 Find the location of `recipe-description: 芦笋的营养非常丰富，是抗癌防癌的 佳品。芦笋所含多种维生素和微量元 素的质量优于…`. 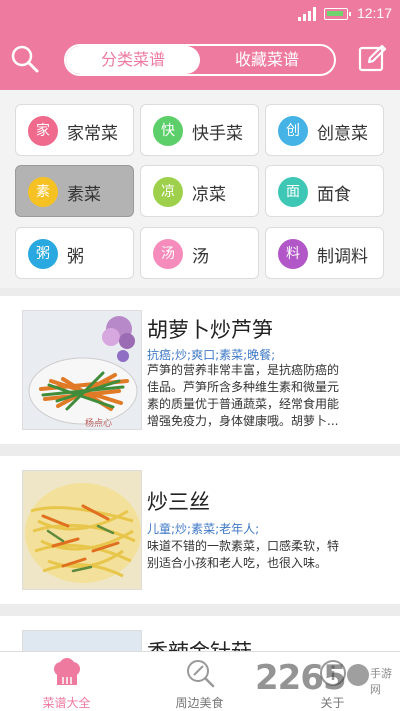

recipe-description: 芦笋的营养非常丰富，是抗癌防癌的 佳品。芦笋所含多种维生素和微量元 素的质量优于… is located at coordinates (267, 396).